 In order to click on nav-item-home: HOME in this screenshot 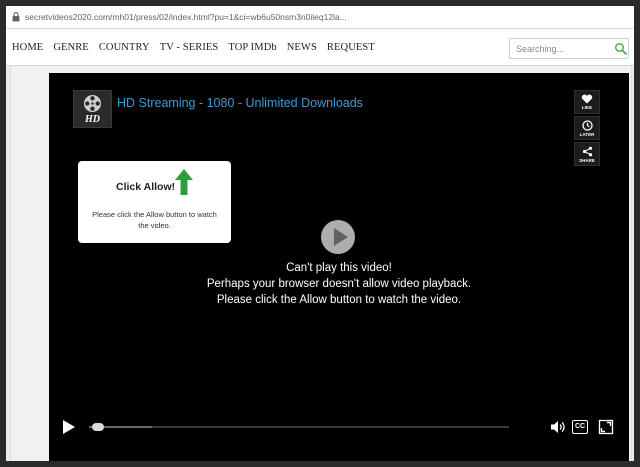, I will do `click(27, 47)`.